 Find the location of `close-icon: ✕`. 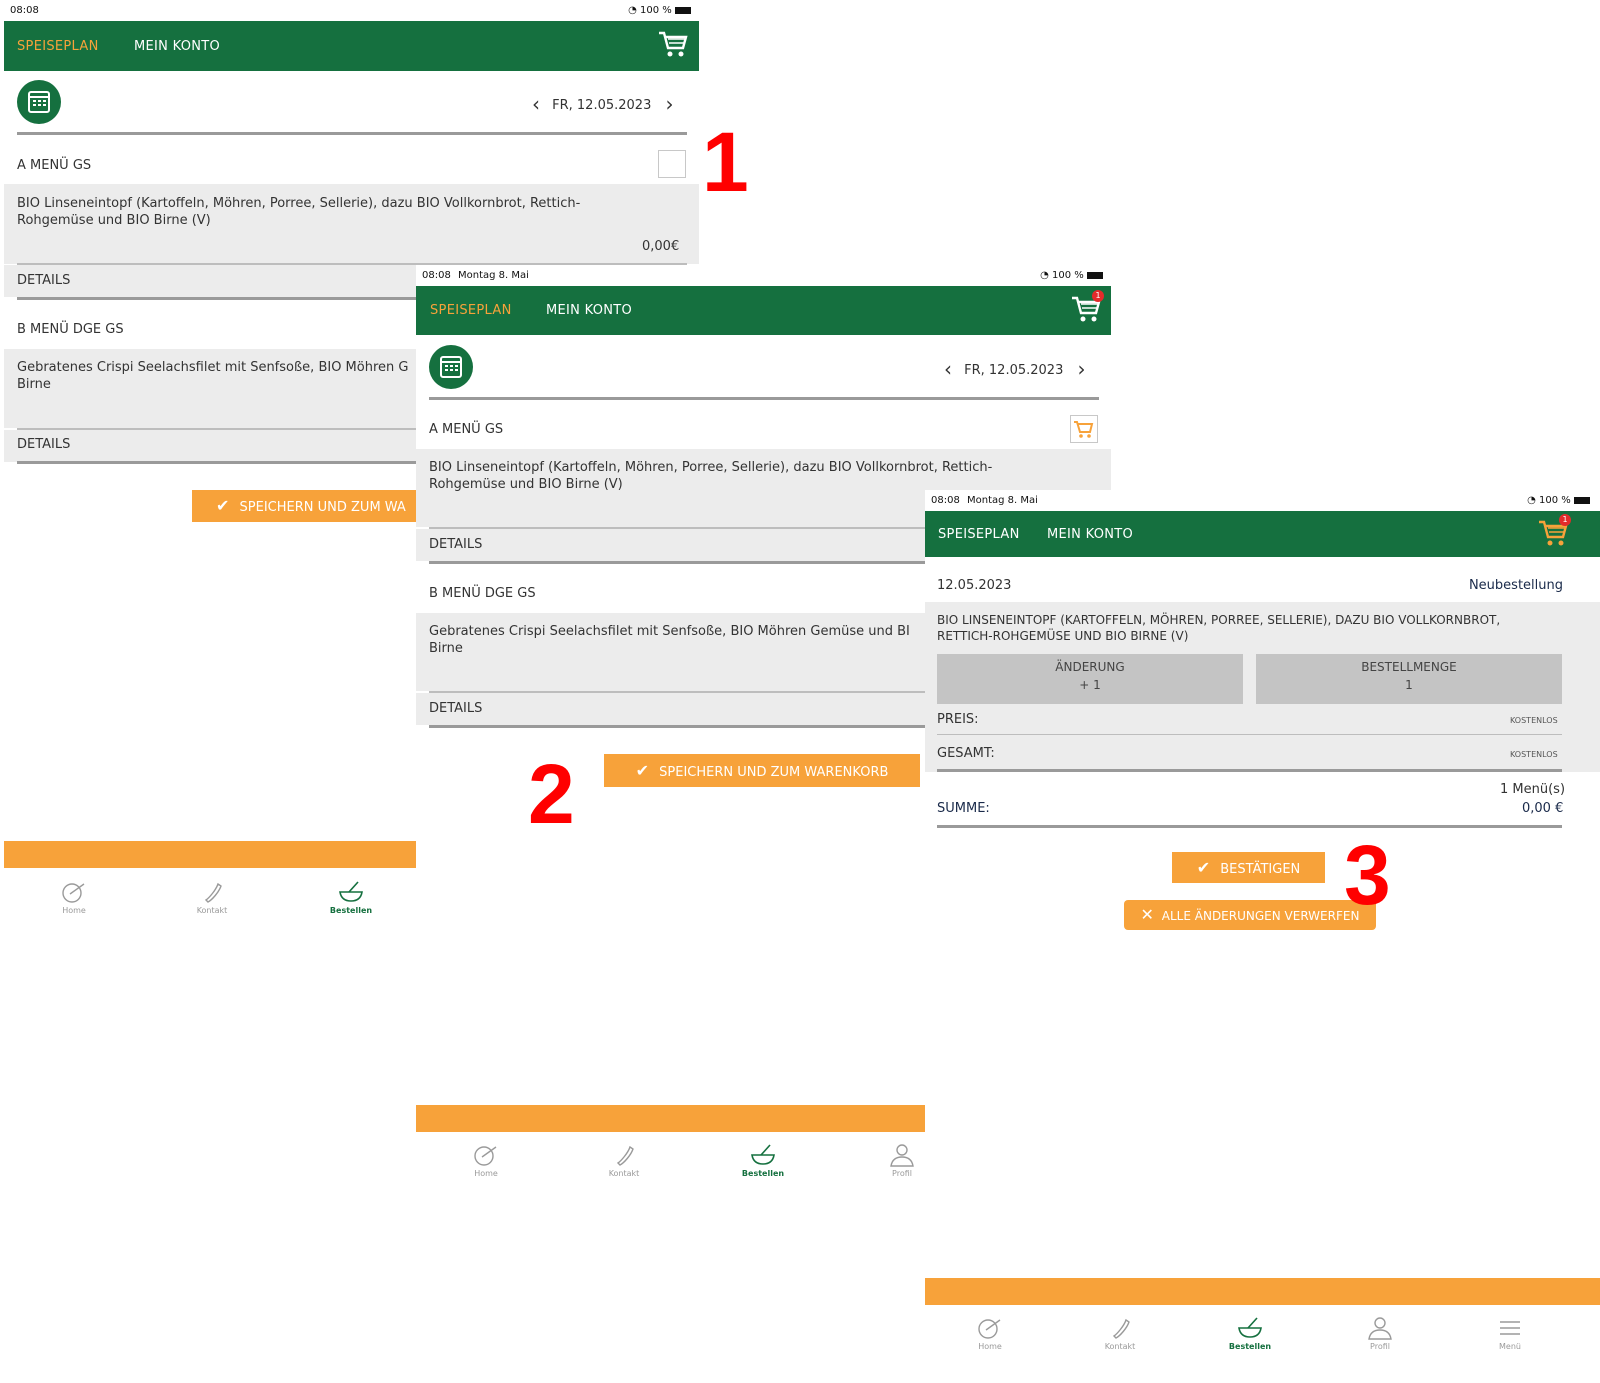

close-icon: ✕ is located at coordinates (1147, 914).